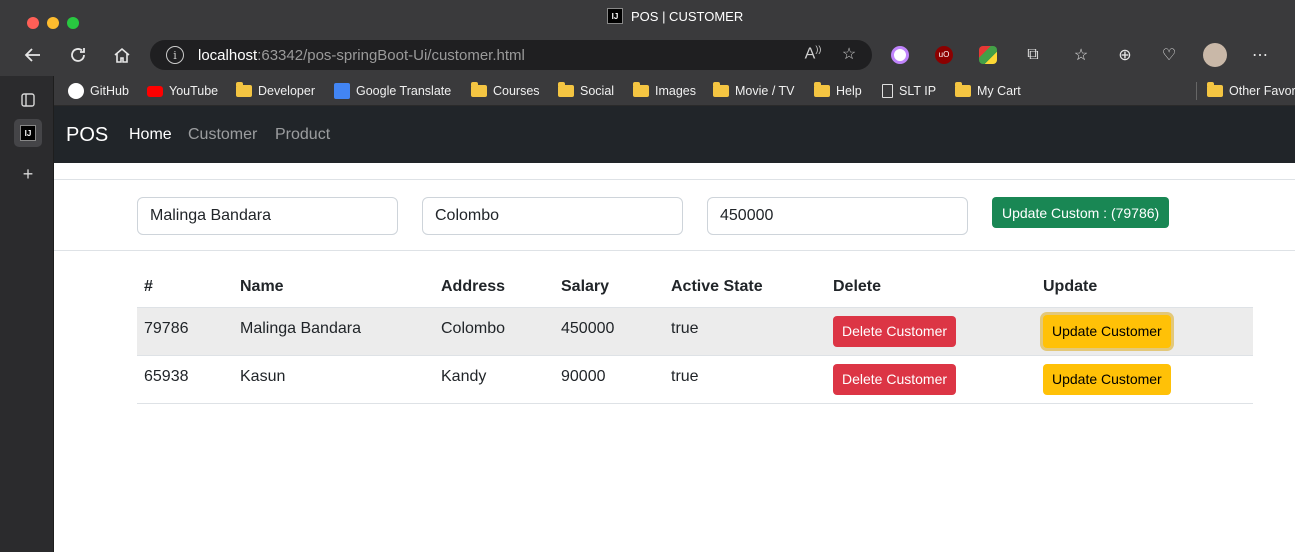  What do you see at coordinates (900, 55) in the screenshot?
I see `color-picker-extension-icon` at bounding box center [900, 55].